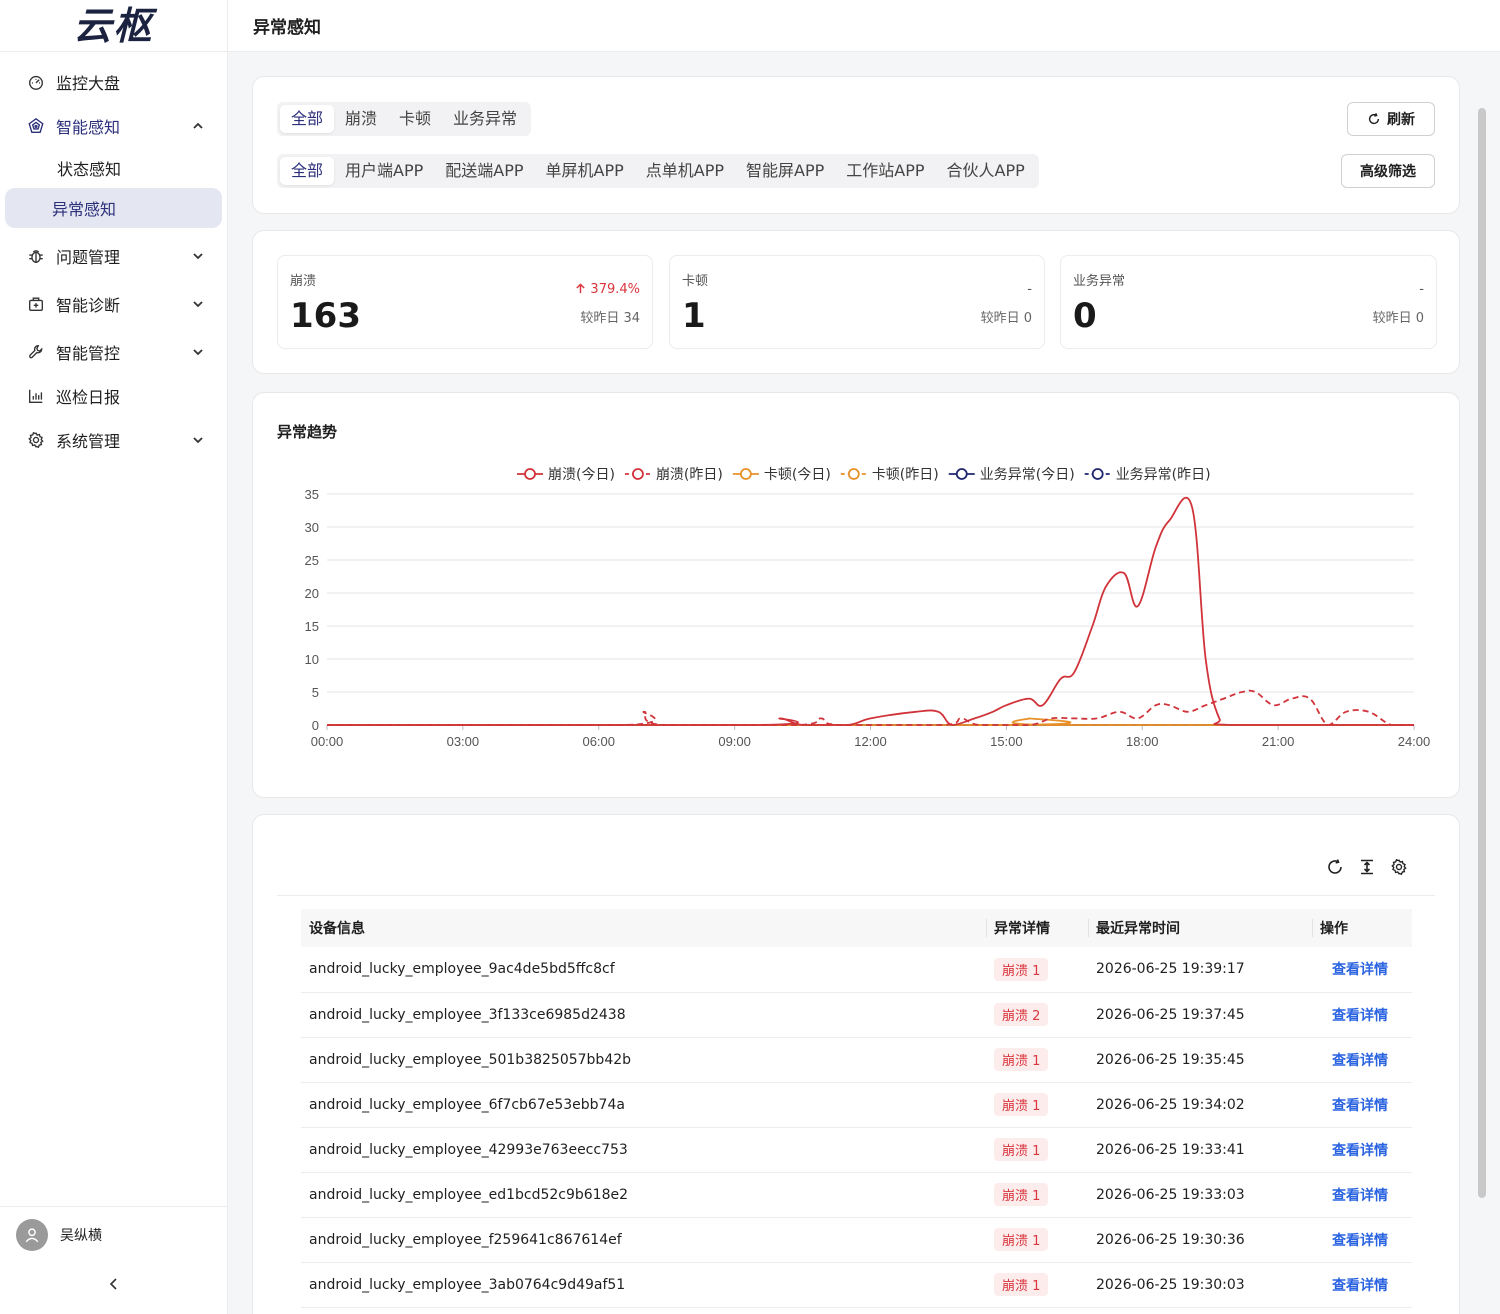 The image size is (1500, 1314). I want to click on refresh-button: 刷新, so click(1391, 119).